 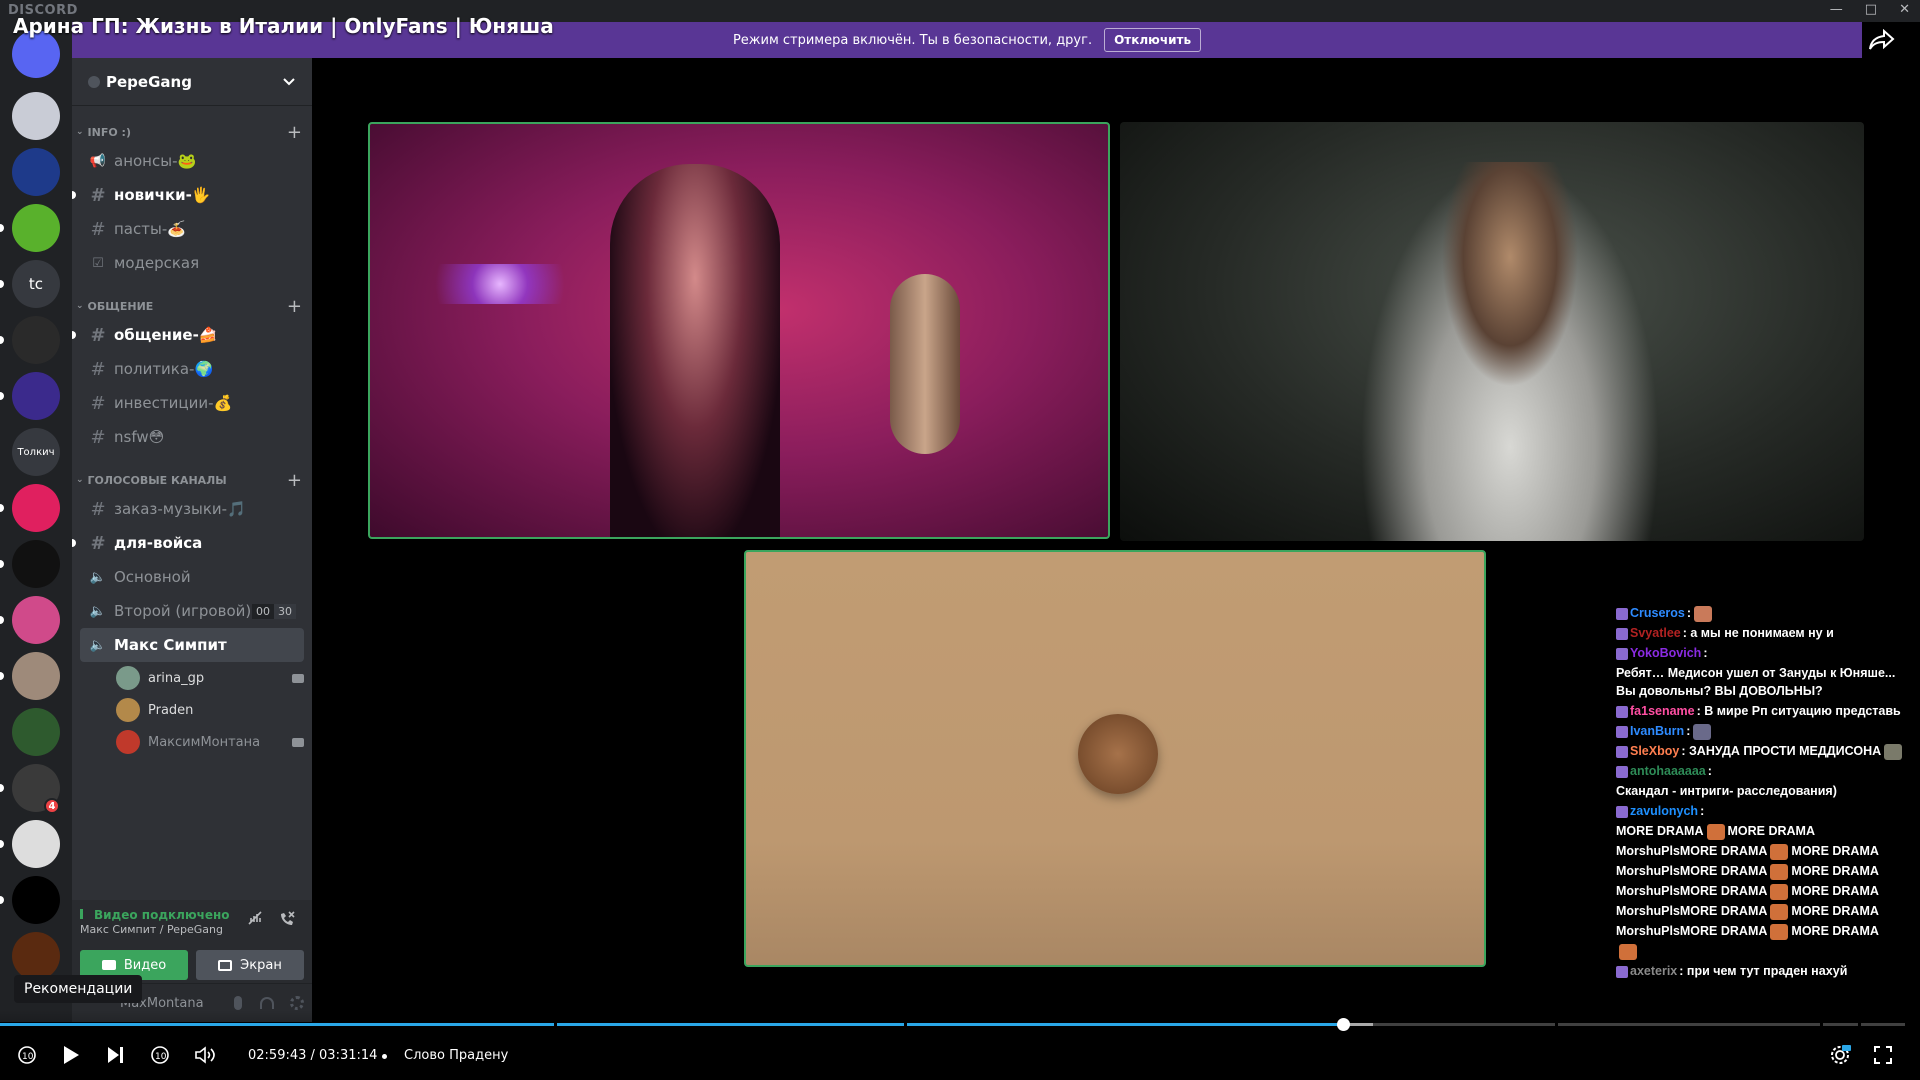 I want to click on forward-10-icon: 10, so click(x=160, y=1055).